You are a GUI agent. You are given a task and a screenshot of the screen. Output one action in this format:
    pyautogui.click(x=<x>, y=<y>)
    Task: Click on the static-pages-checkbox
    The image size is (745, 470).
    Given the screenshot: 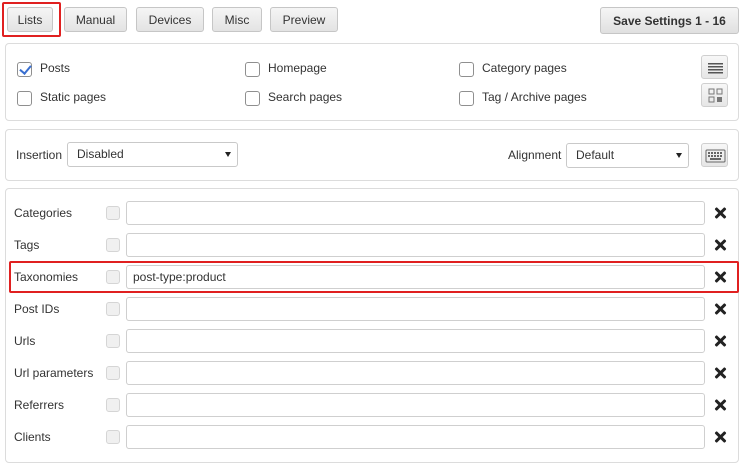 What is the action you would take?
    pyautogui.click(x=24, y=98)
    